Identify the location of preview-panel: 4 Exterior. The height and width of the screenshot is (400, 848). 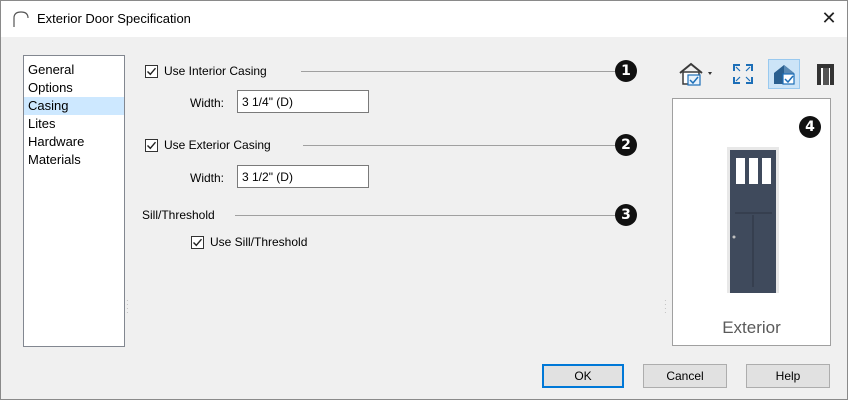
(751, 222).